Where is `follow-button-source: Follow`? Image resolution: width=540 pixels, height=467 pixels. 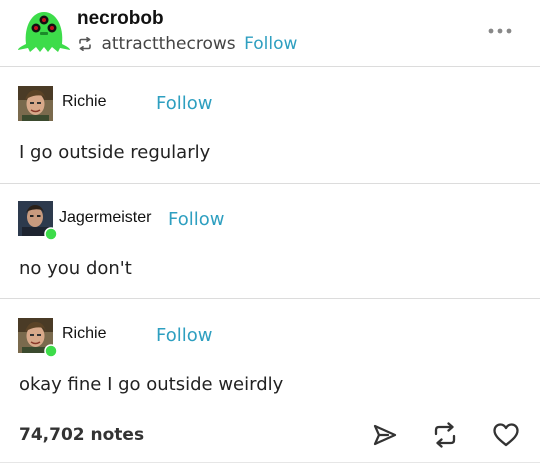 follow-button-source: Follow is located at coordinates (270, 44).